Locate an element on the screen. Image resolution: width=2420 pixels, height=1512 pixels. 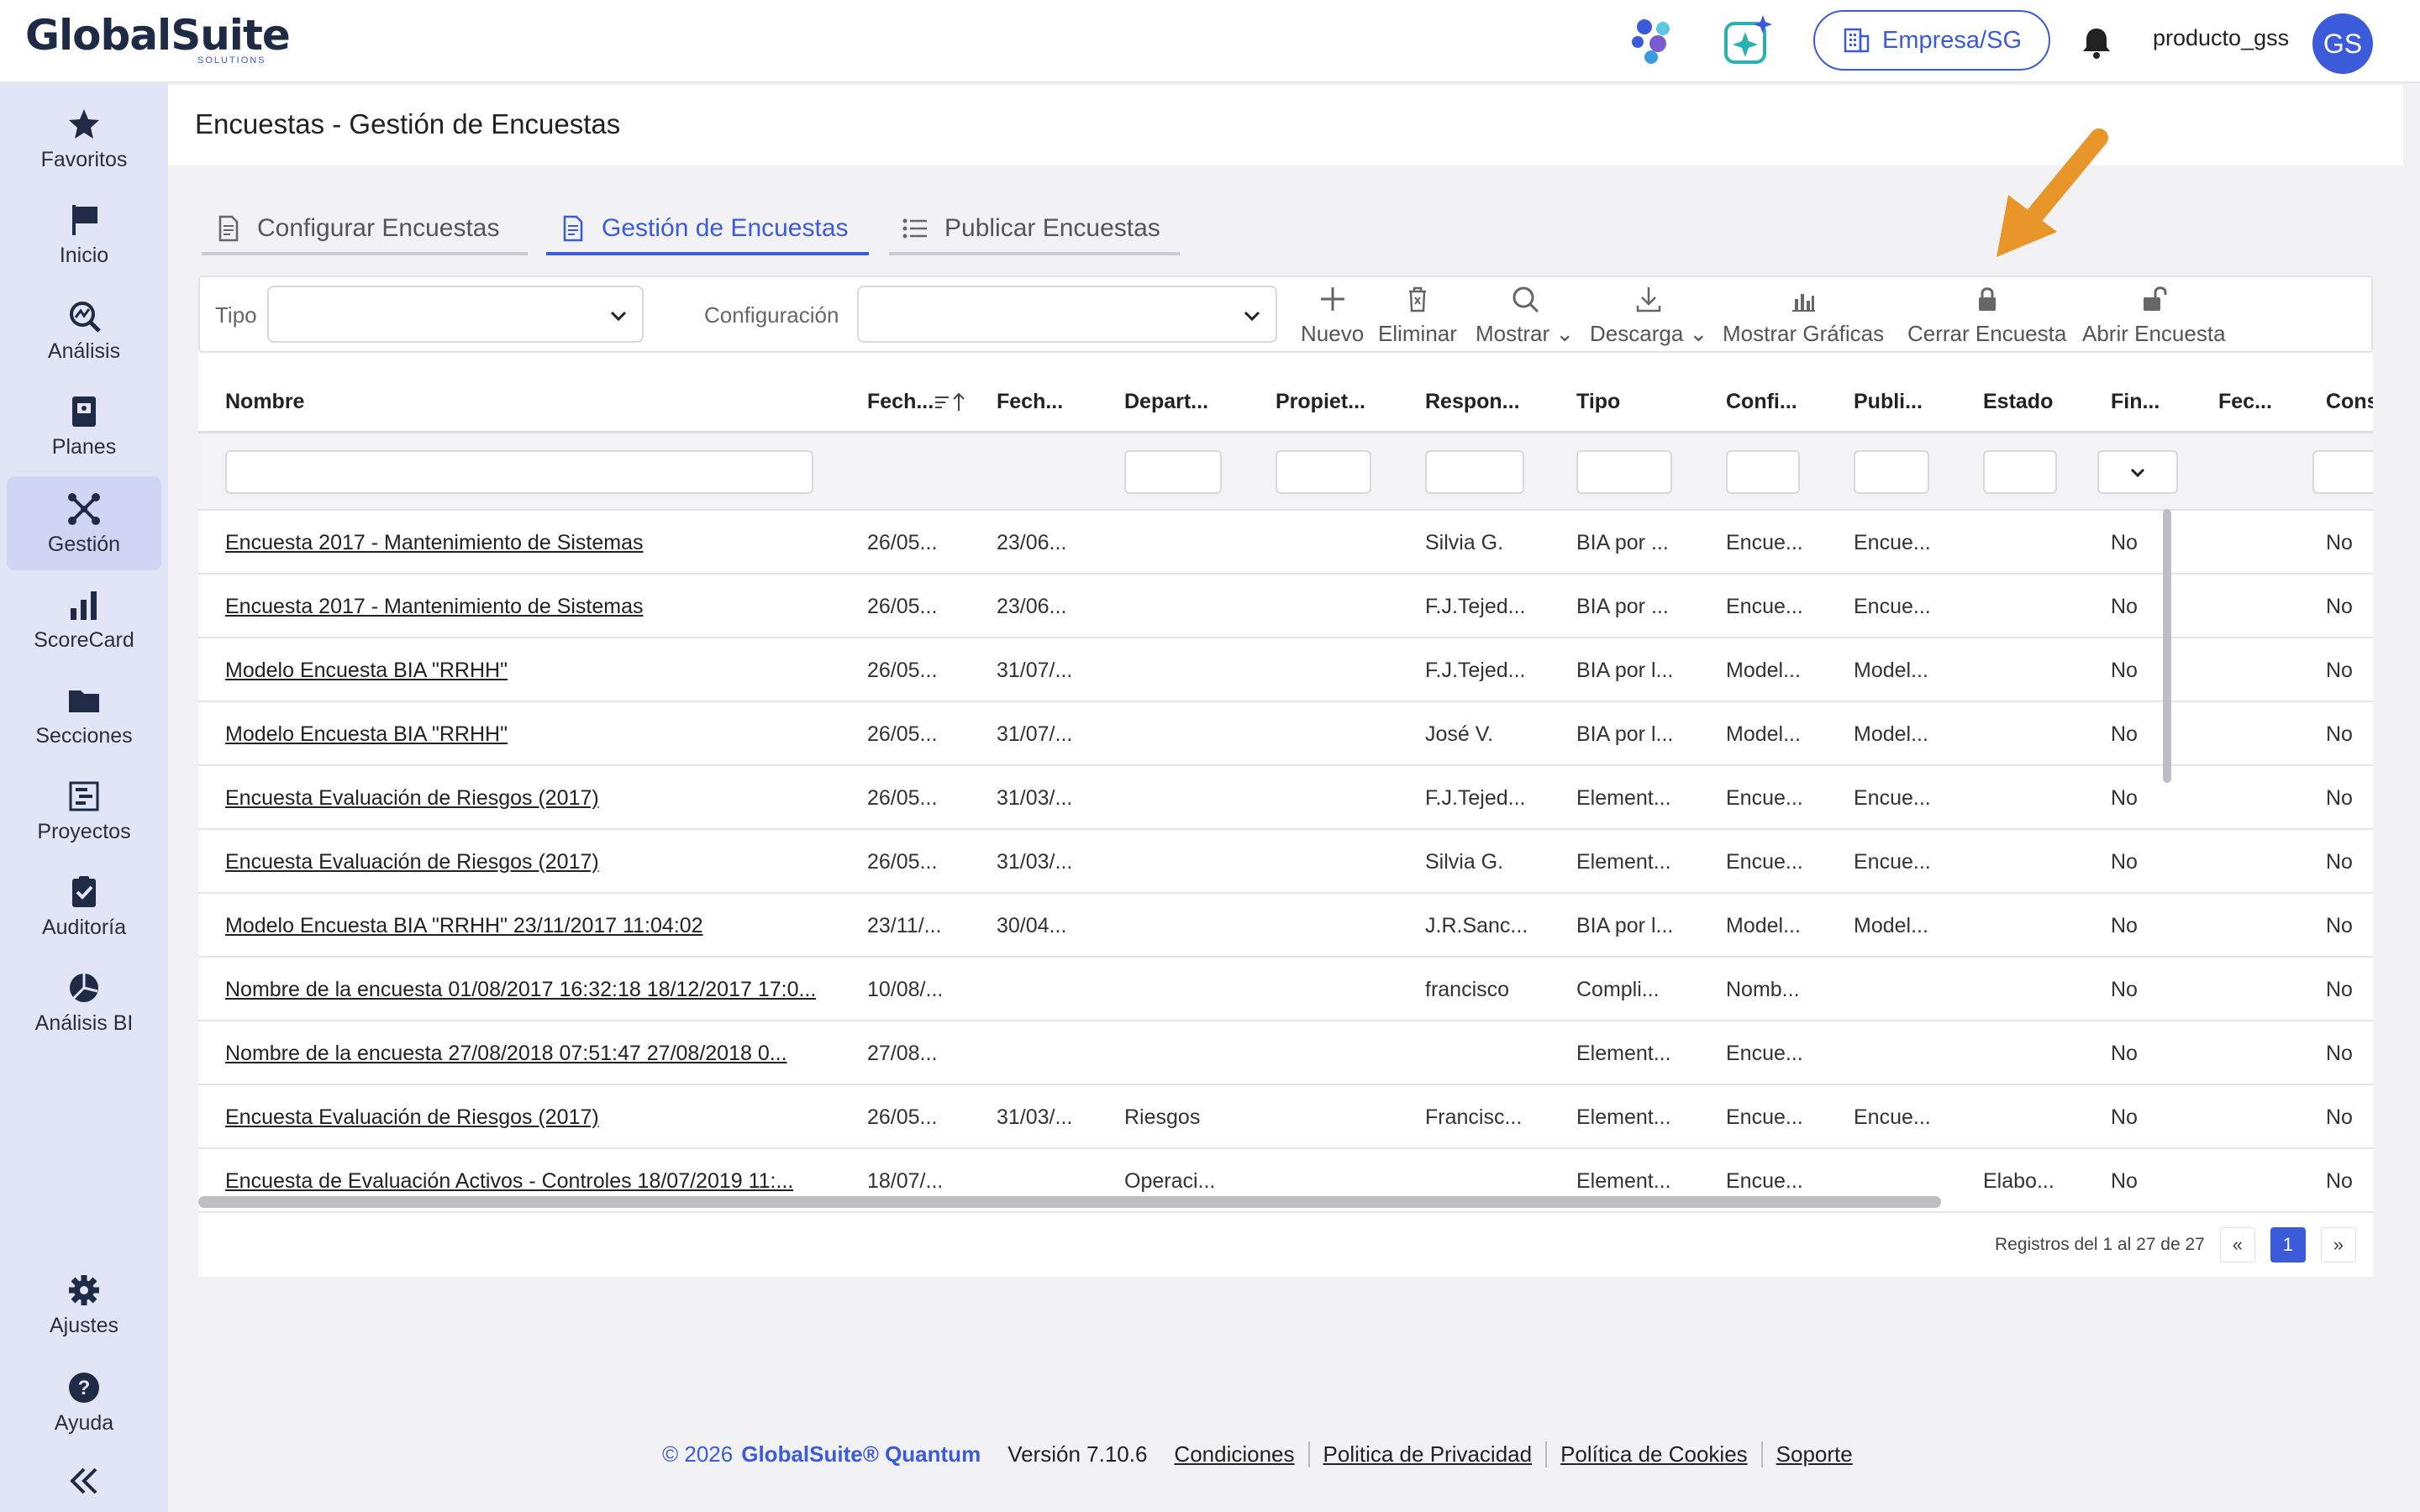
mostrar-text: Mostrar is located at coordinates (1513, 333).